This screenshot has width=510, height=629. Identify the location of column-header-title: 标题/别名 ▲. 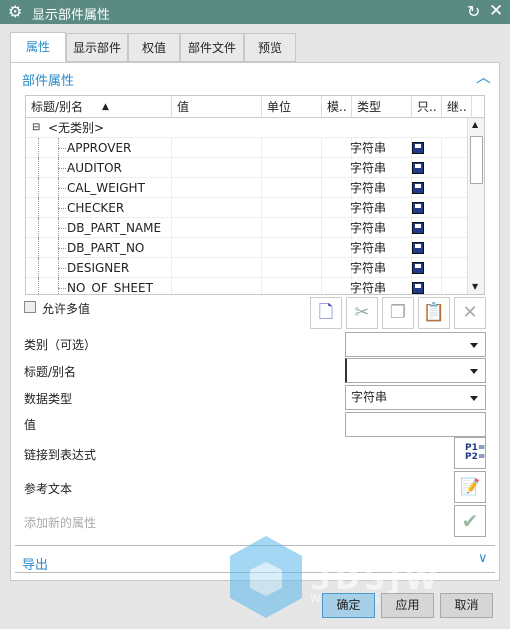
(99, 107).